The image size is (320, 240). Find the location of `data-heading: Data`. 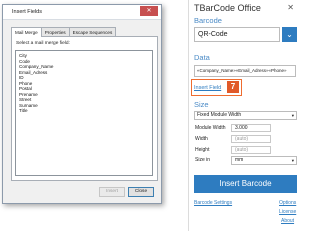

data-heading: Data is located at coordinates (202, 57).